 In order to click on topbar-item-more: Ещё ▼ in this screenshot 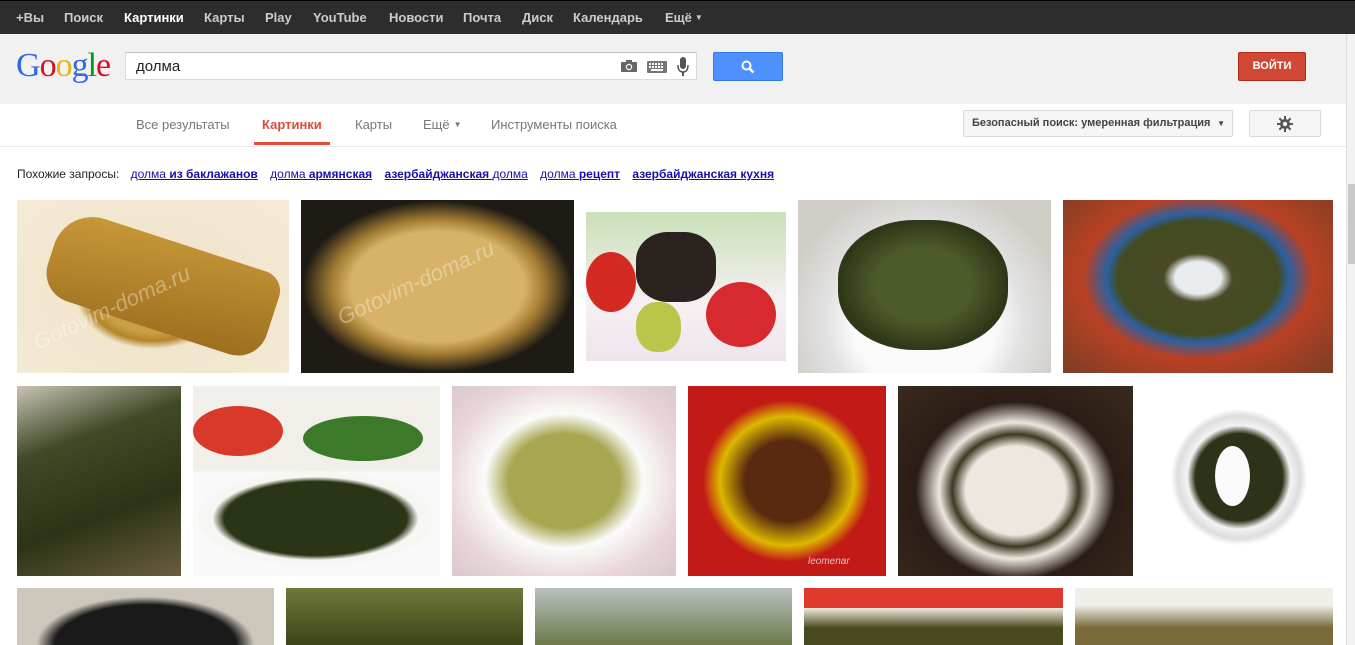, I will do `click(684, 17)`.